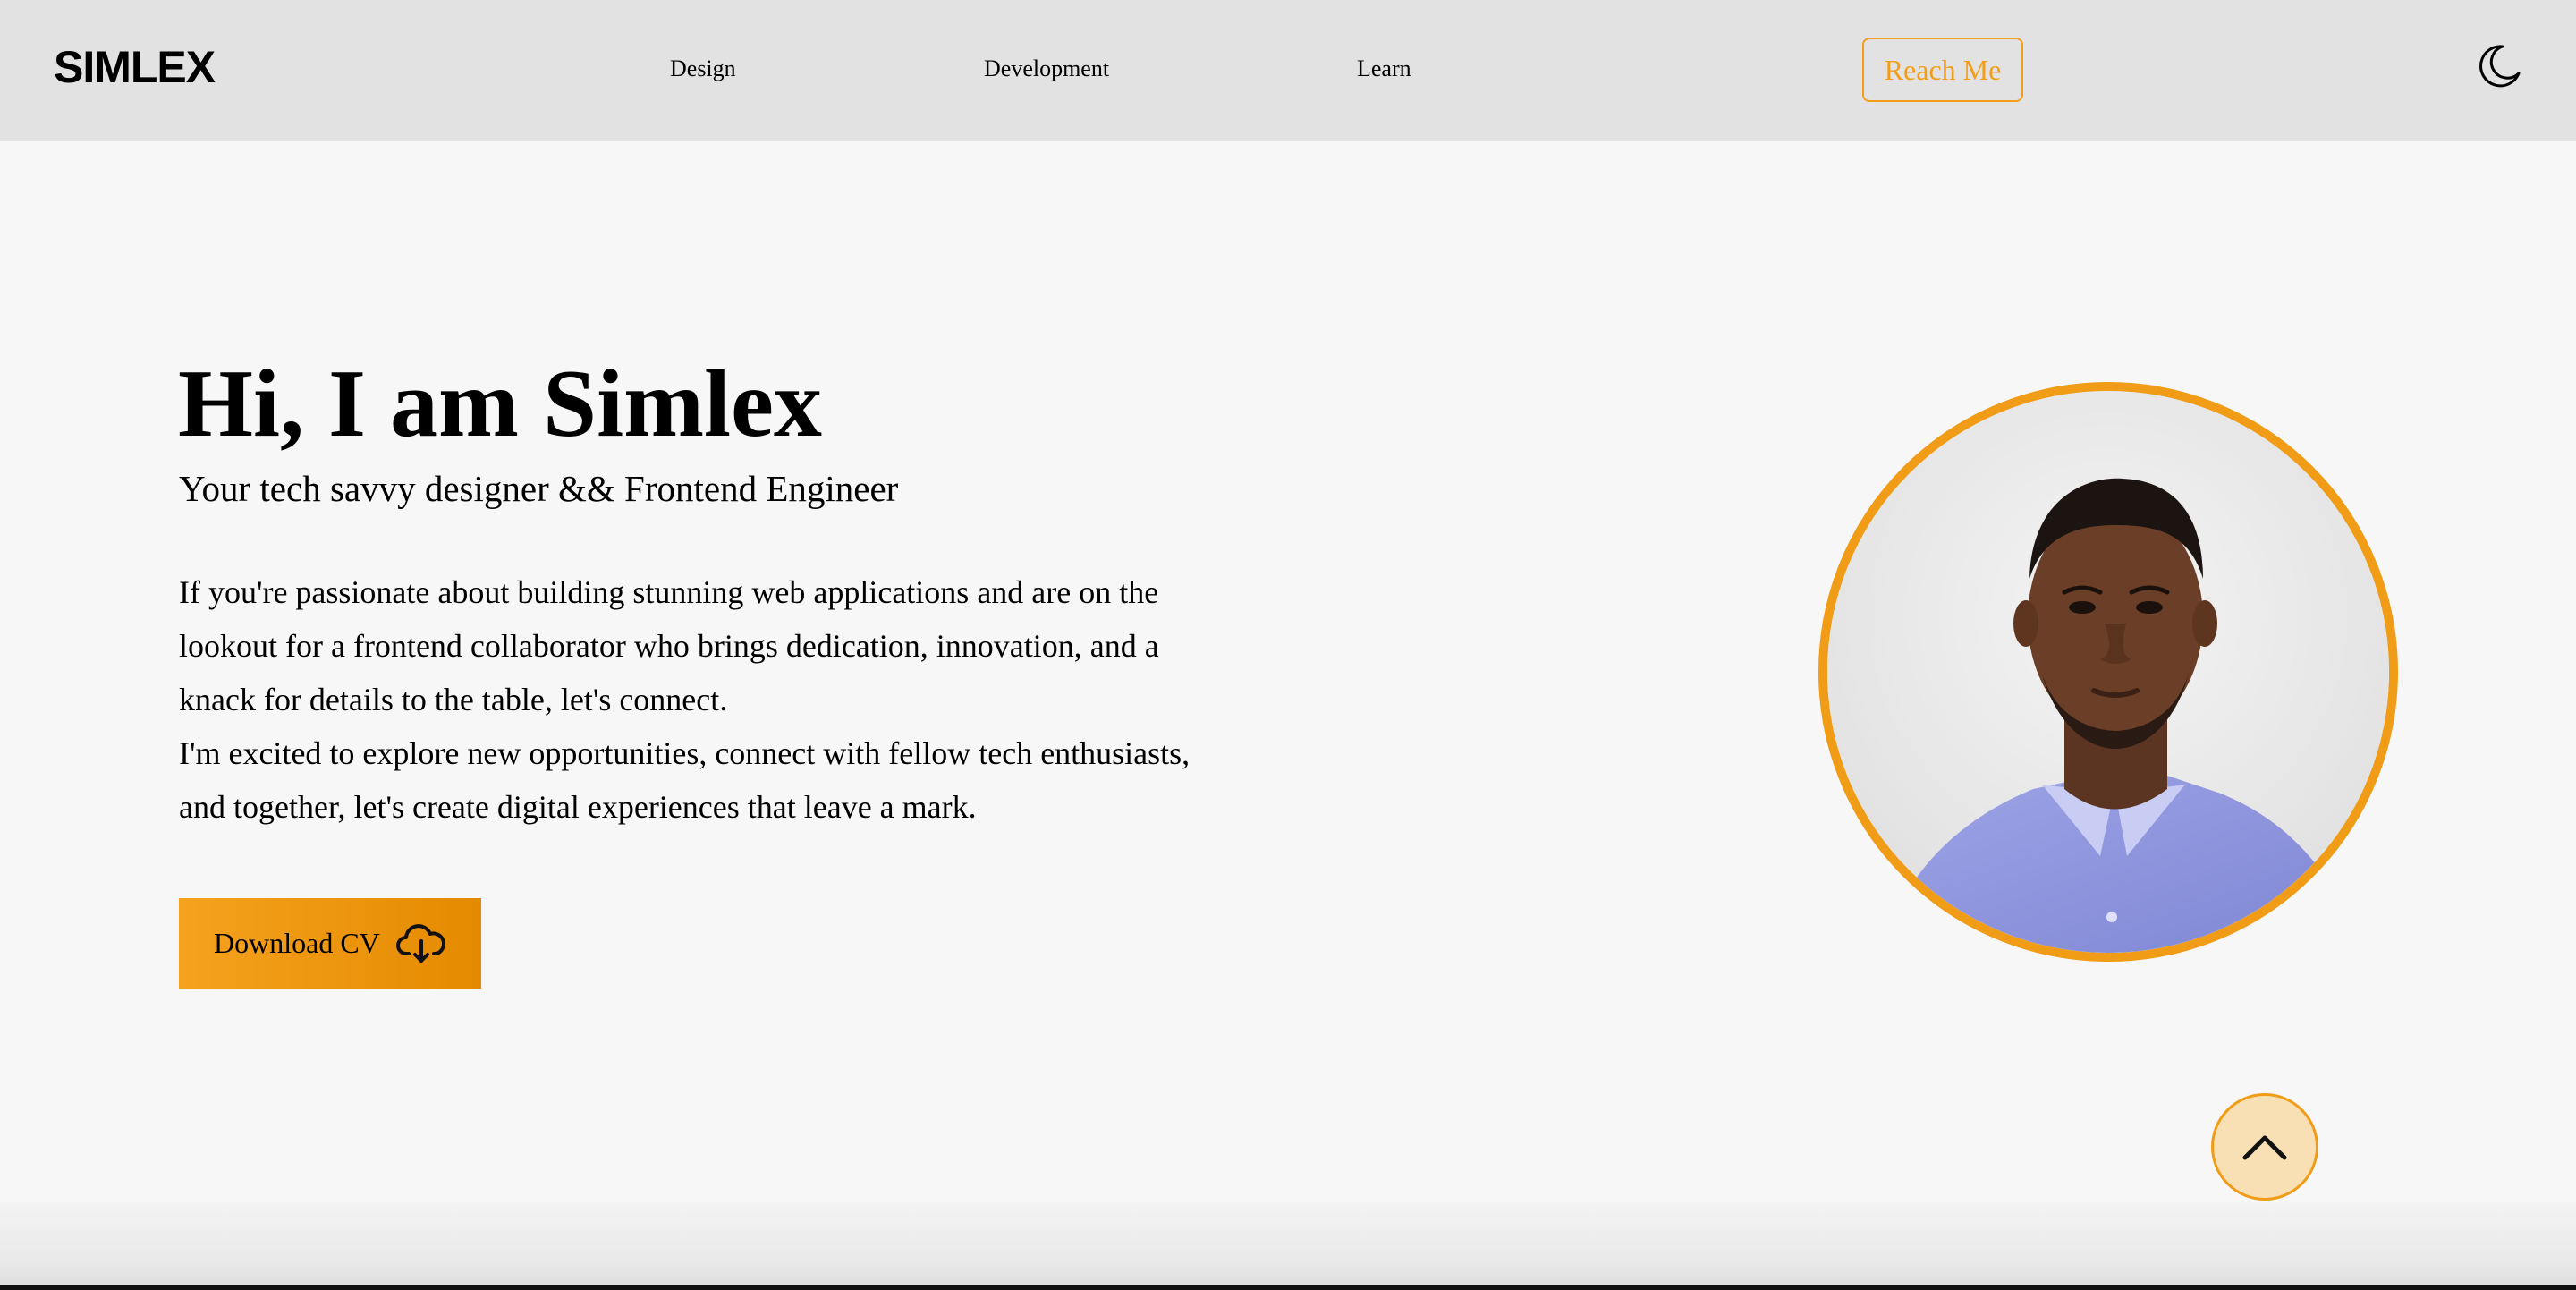 This screenshot has width=2576, height=1290. I want to click on download-cv-button: Download CV, so click(330, 943).